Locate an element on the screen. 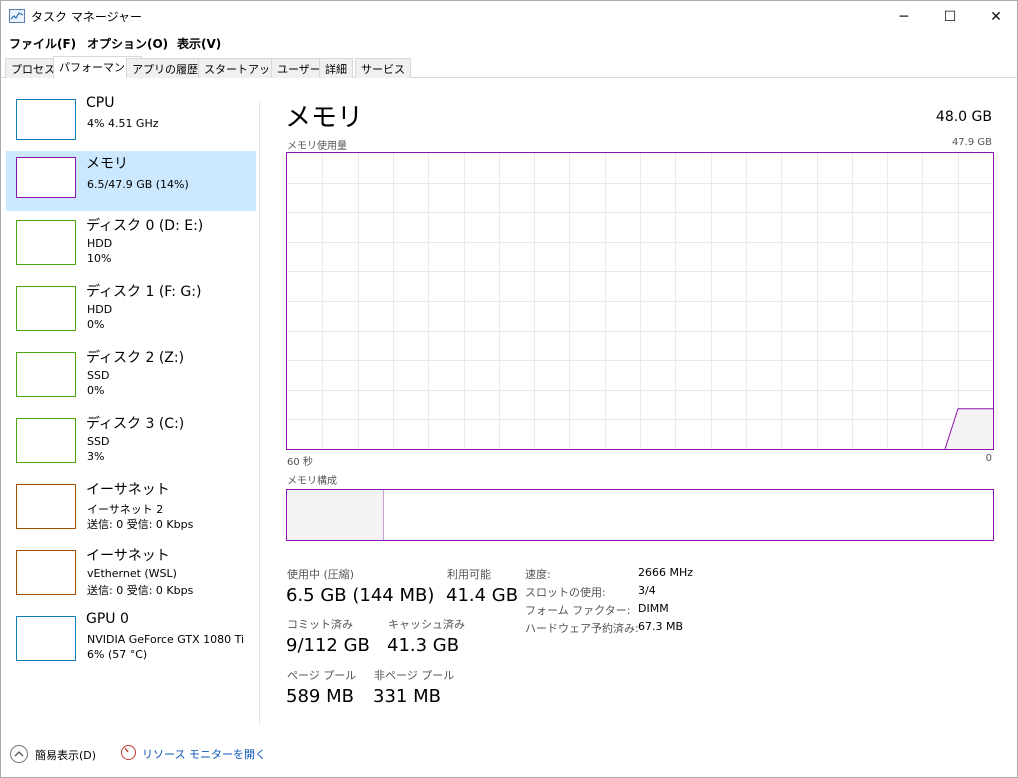 The height and width of the screenshot is (778, 1018). slots-used-label: スロットの使用: is located at coordinates (565, 592).